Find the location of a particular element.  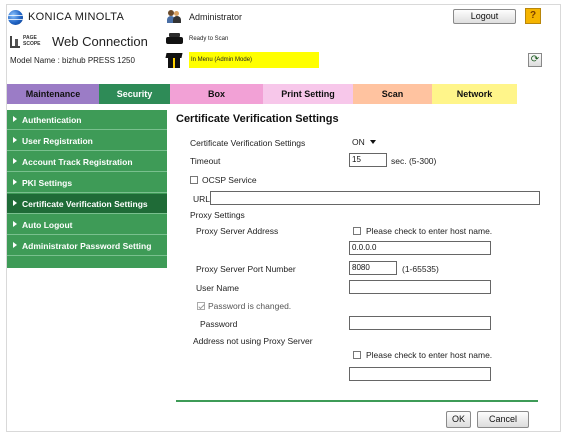

url-input is located at coordinates (375, 198).